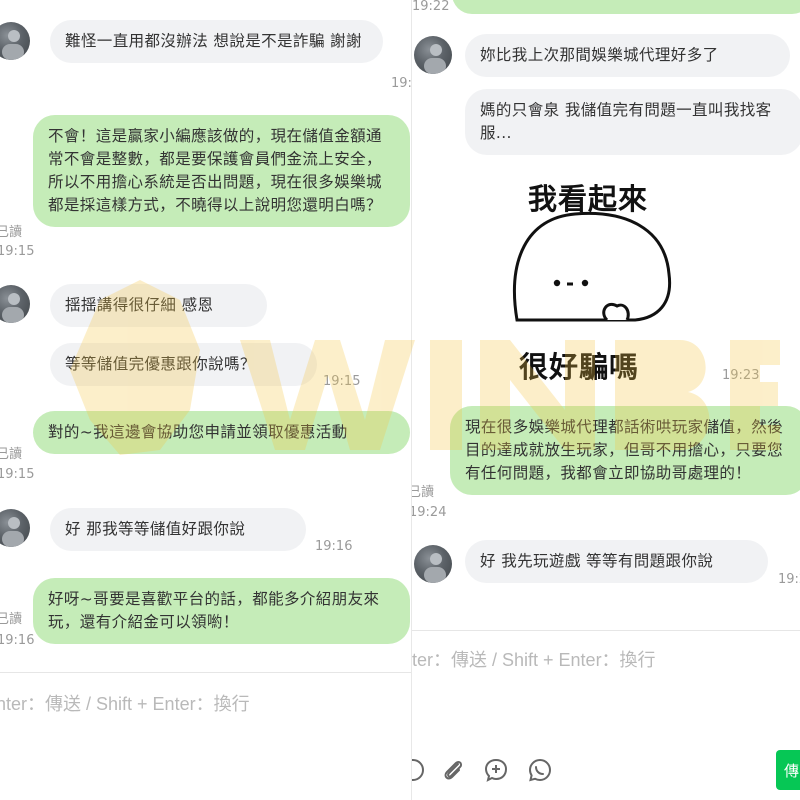 The width and height of the screenshot is (800, 800). What do you see at coordinates (183, 364) in the screenshot?
I see `message-bubble: 等等儲值完優惠跟你說嗎？` at bounding box center [183, 364].